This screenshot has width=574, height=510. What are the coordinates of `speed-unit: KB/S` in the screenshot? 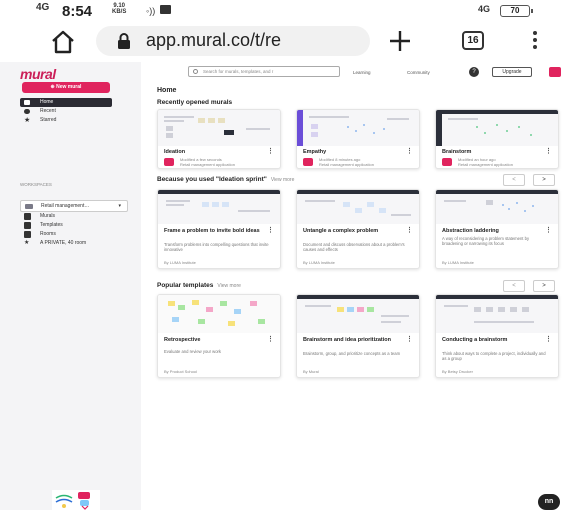 It's located at (119, 12).